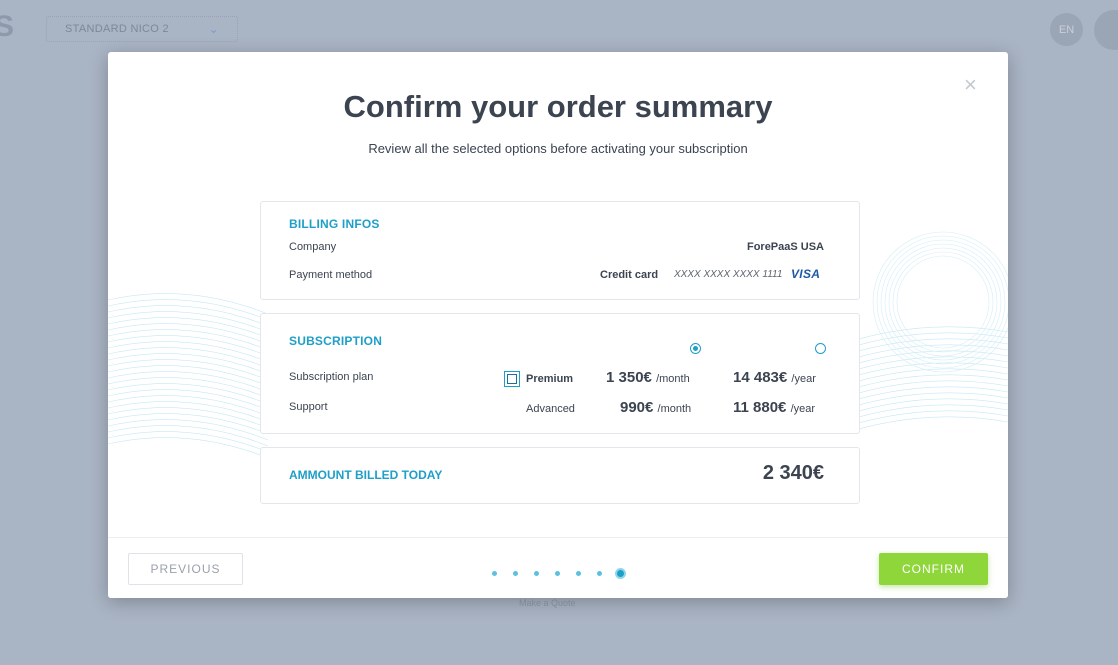  What do you see at coordinates (550, 409) in the screenshot?
I see `support-name: Advanced` at bounding box center [550, 409].